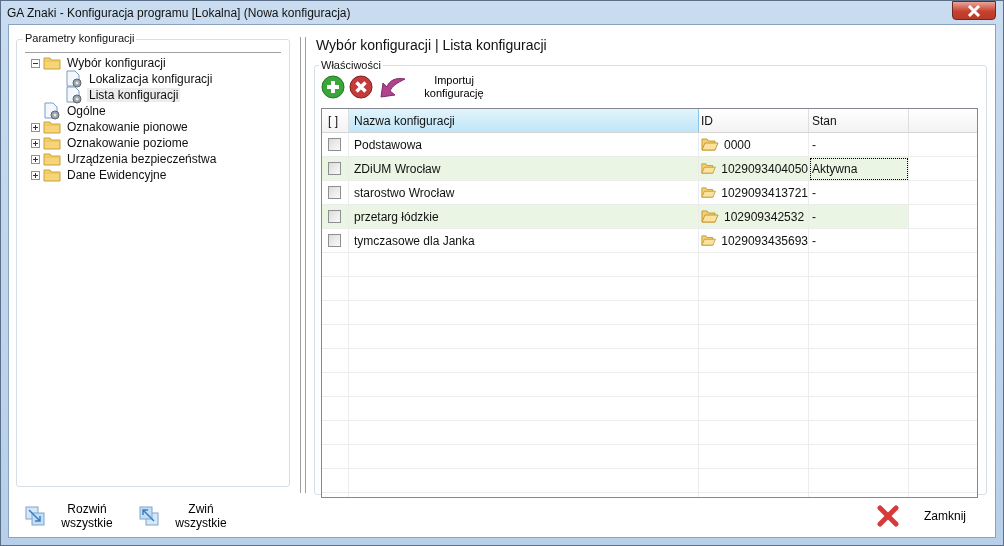  What do you see at coordinates (116, 63) in the screenshot?
I see `tree-item: Wybór konfiguracji` at bounding box center [116, 63].